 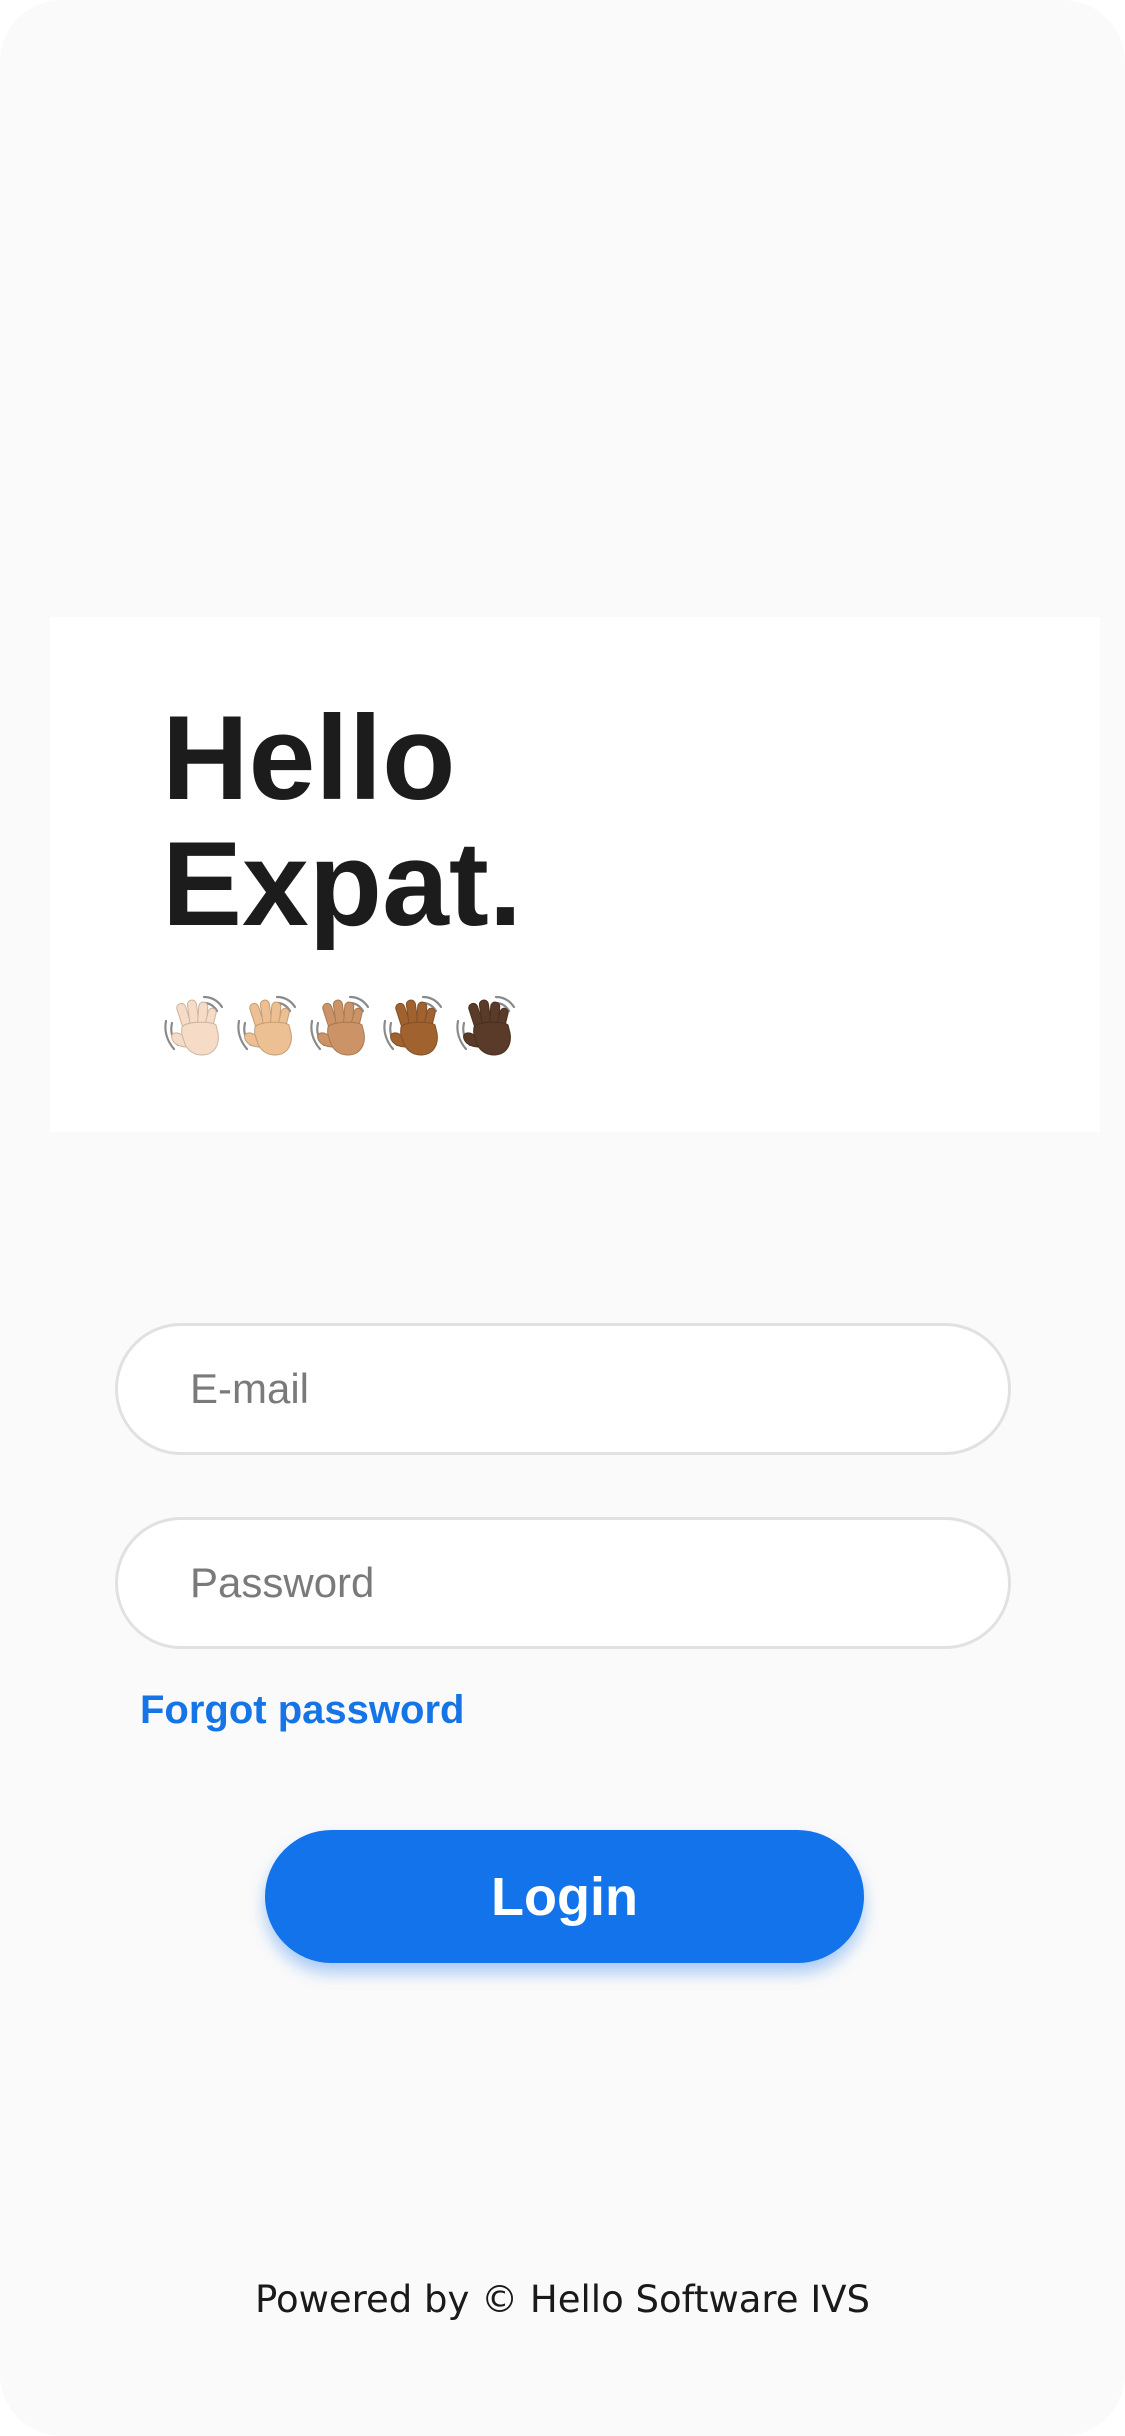 What do you see at coordinates (562, 2299) in the screenshot?
I see `footer-credit: Powered by © Hello Software IVS` at bounding box center [562, 2299].